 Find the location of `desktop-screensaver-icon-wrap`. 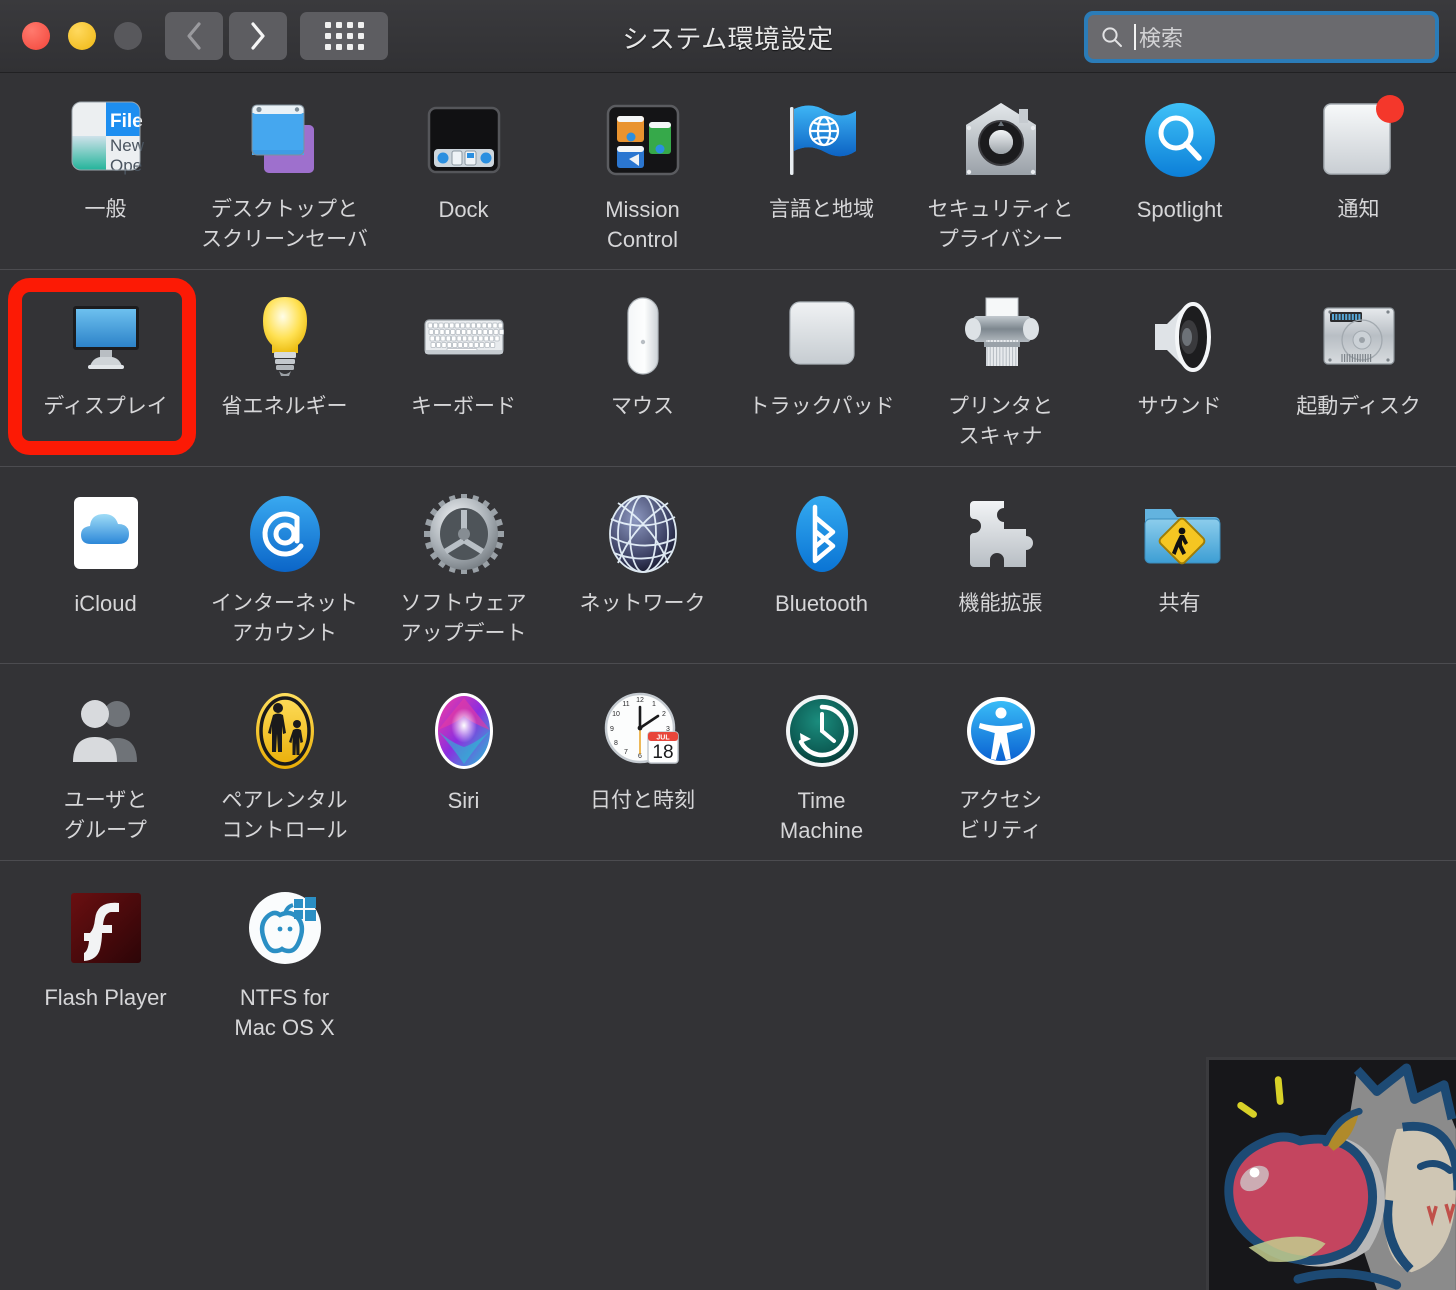

desktop-screensaver-icon-wrap is located at coordinates (285, 140).